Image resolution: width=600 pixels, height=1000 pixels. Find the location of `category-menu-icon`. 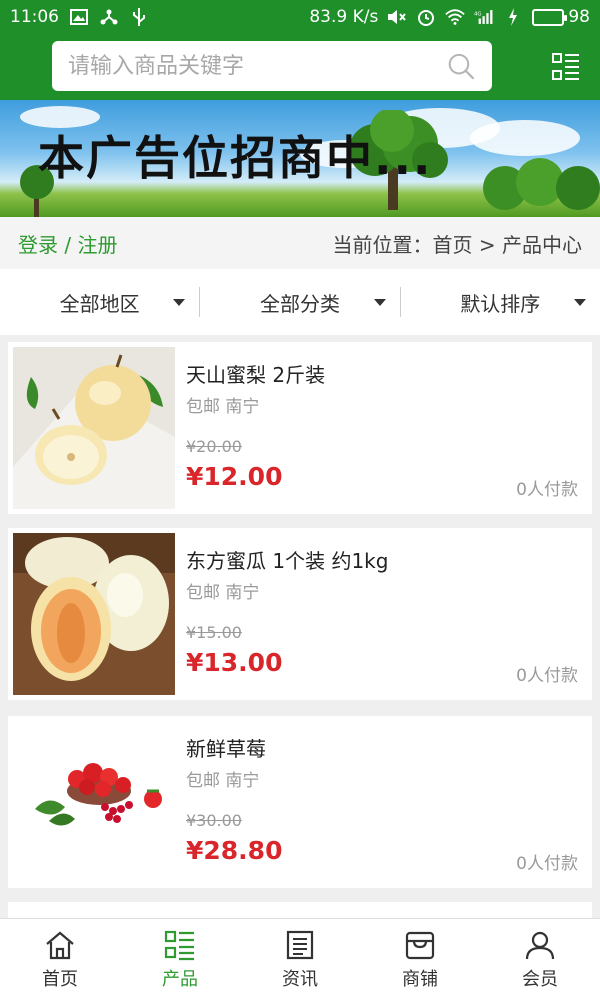

category-menu-icon is located at coordinates (566, 67).